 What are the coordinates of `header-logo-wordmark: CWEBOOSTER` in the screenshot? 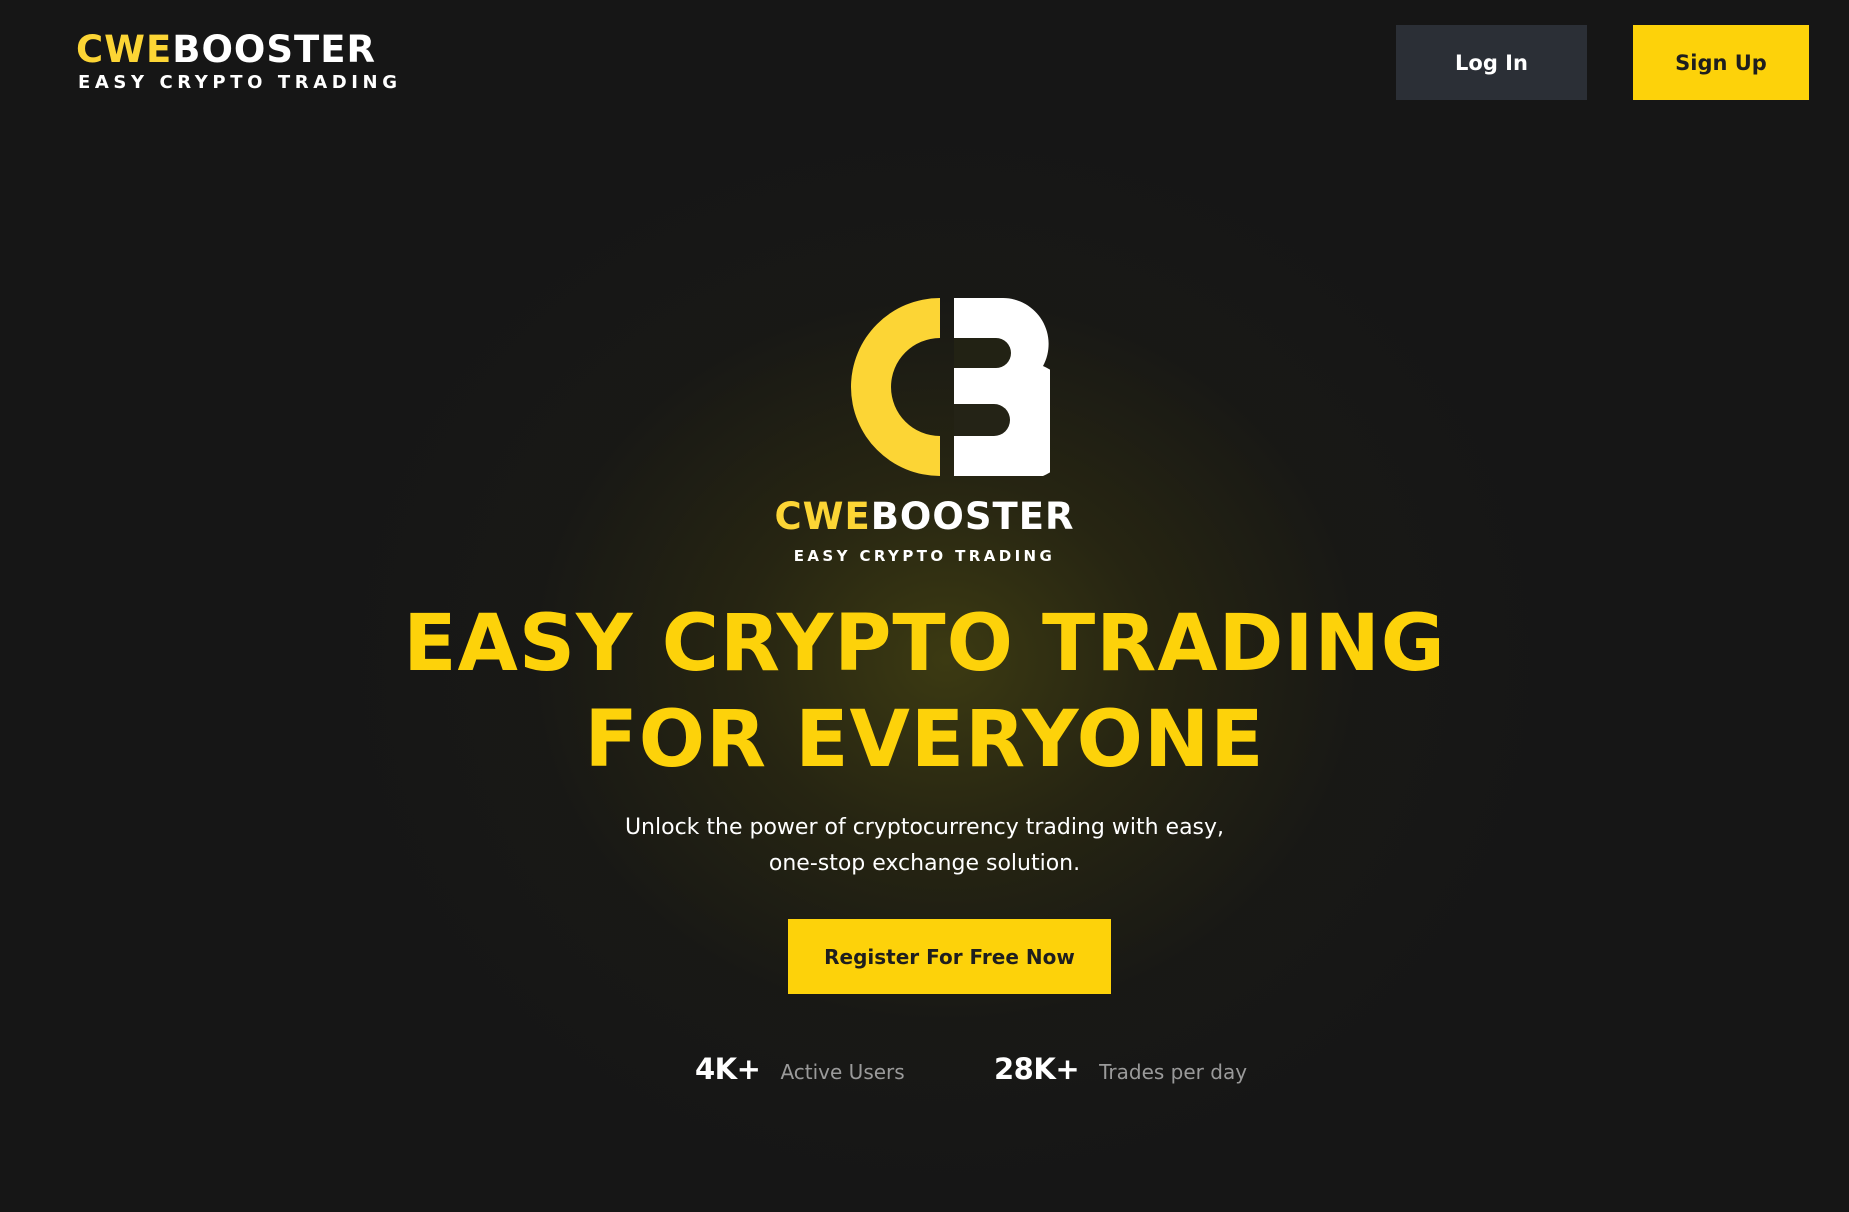 It's located at (226, 50).